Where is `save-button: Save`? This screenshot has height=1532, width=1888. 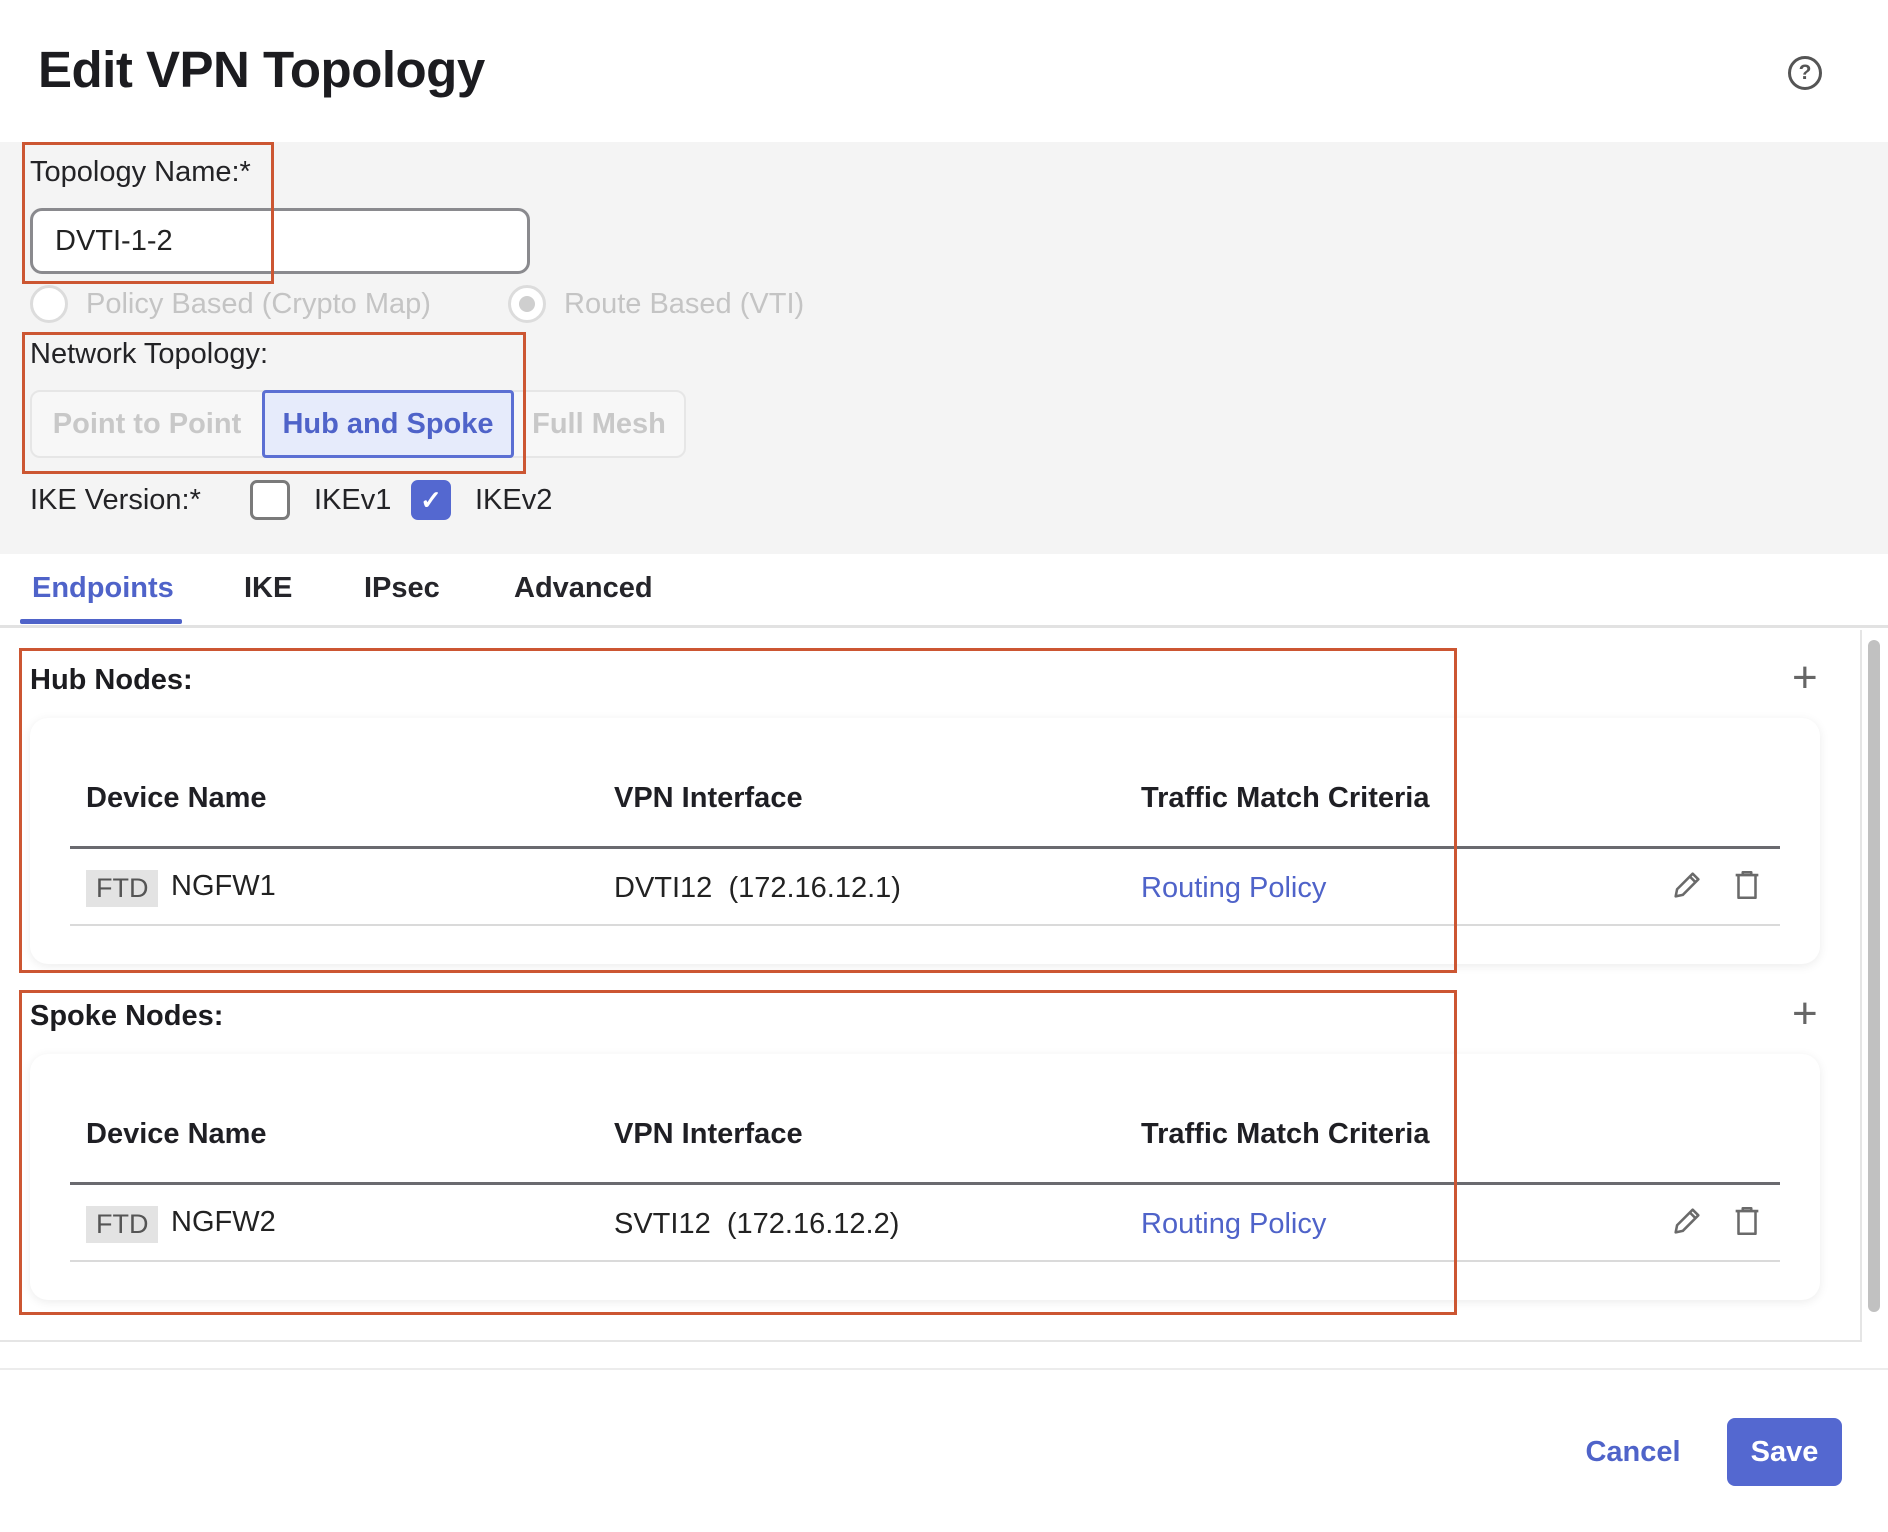
save-button: Save is located at coordinates (1784, 1452).